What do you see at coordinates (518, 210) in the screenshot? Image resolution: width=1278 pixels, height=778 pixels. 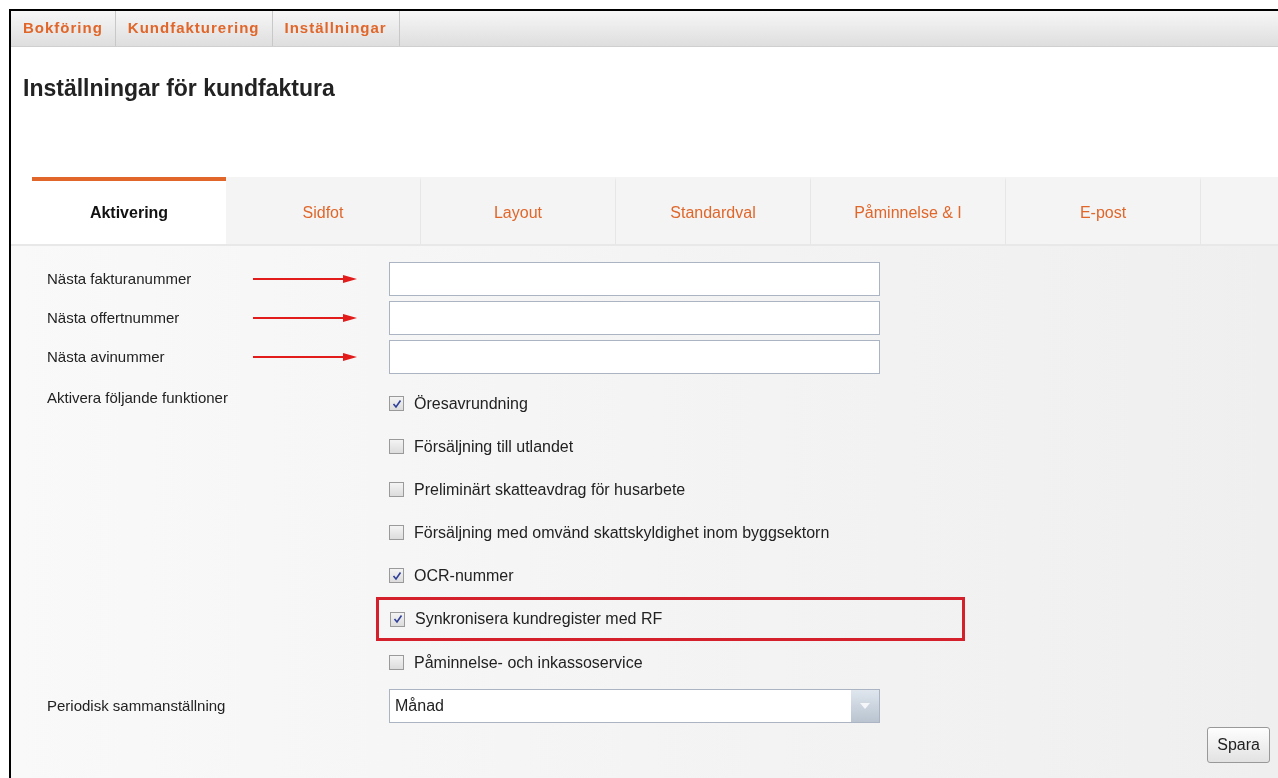 I see `tab: Layout` at bounding box center [518, 210].